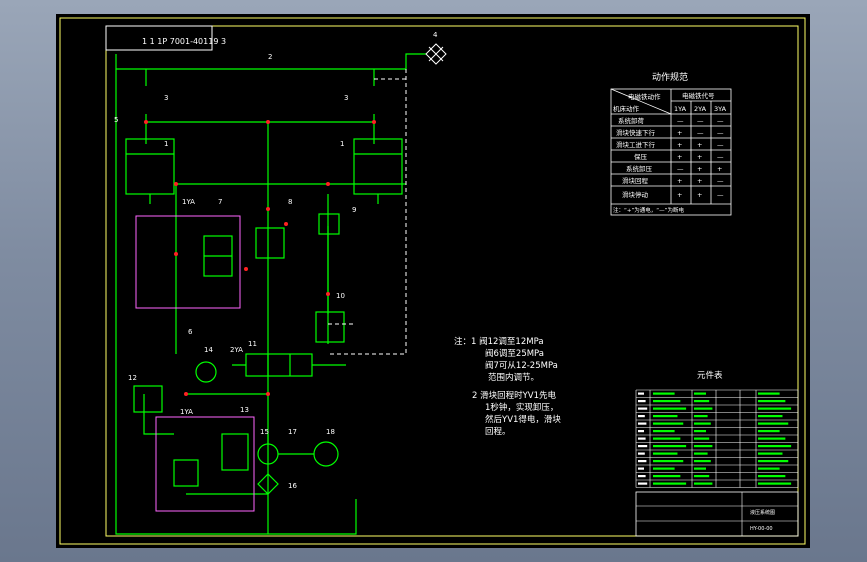  Describe the element at coordinates (208, 350) in the screenshot. I see `label-14: 14` at that location.